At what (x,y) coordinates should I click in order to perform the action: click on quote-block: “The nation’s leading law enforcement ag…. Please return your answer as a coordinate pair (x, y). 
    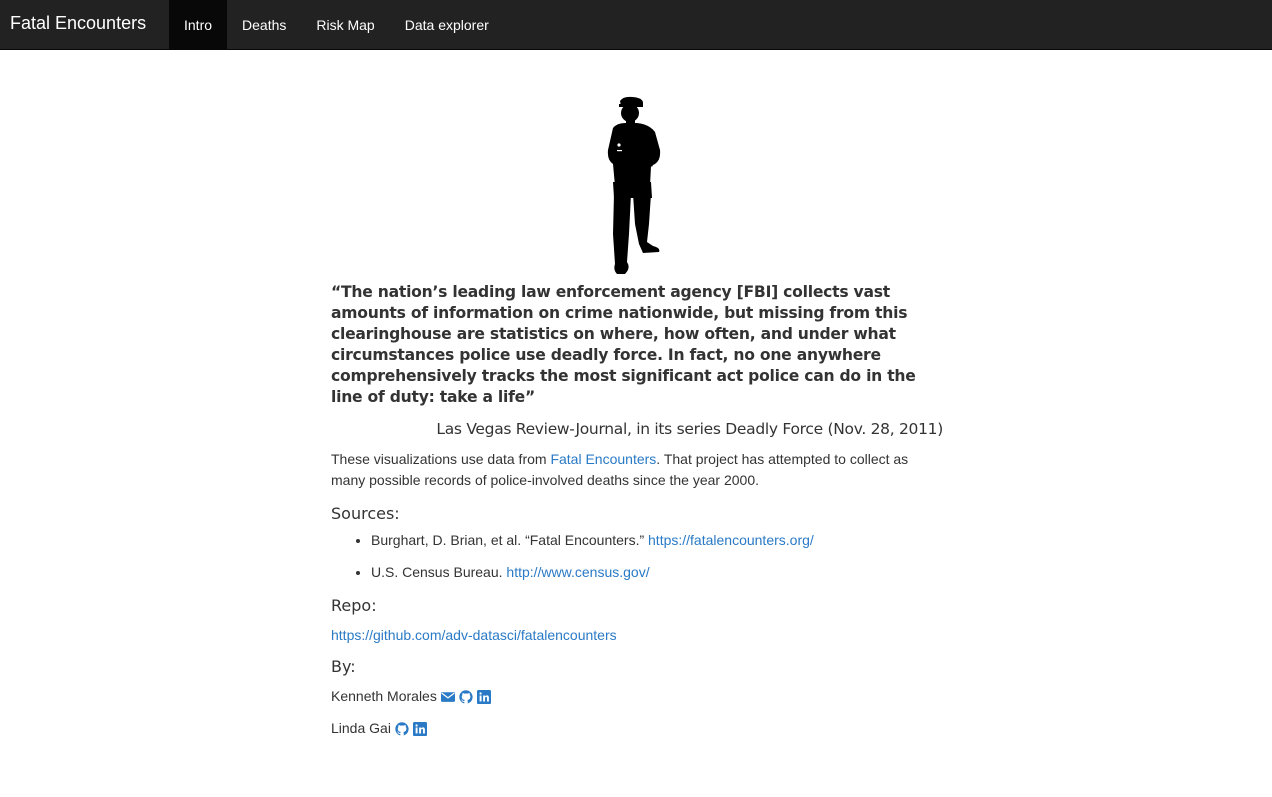
    Looking at the image, I should click on (637, 361).